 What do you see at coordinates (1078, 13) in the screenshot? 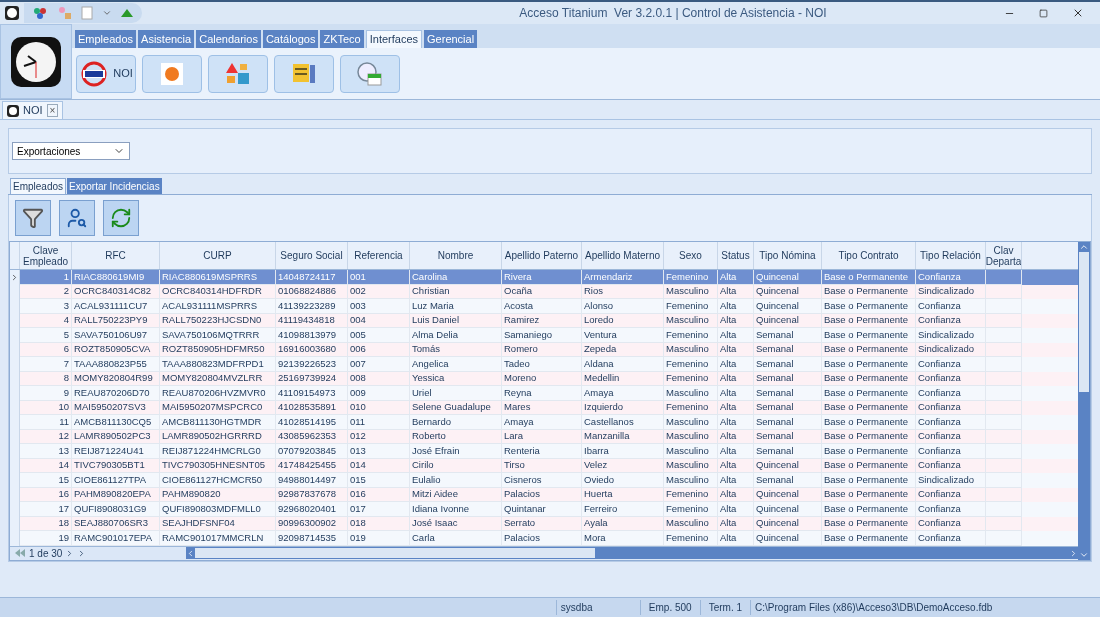
I see `close-icon` at bounding box center [1078, 13].